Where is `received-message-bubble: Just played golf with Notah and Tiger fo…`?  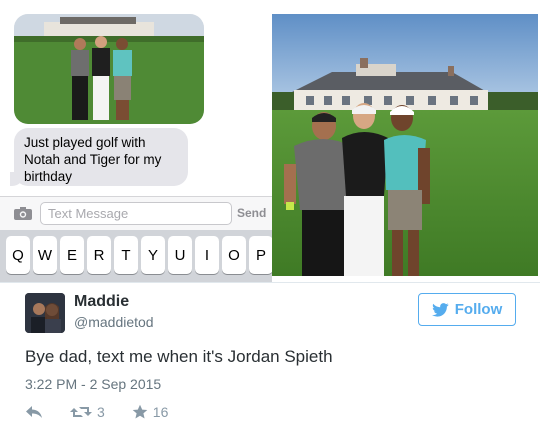 received-message-bubble: Just played golf with Notah and Tiger fo… is located at coordinates (99, 157).